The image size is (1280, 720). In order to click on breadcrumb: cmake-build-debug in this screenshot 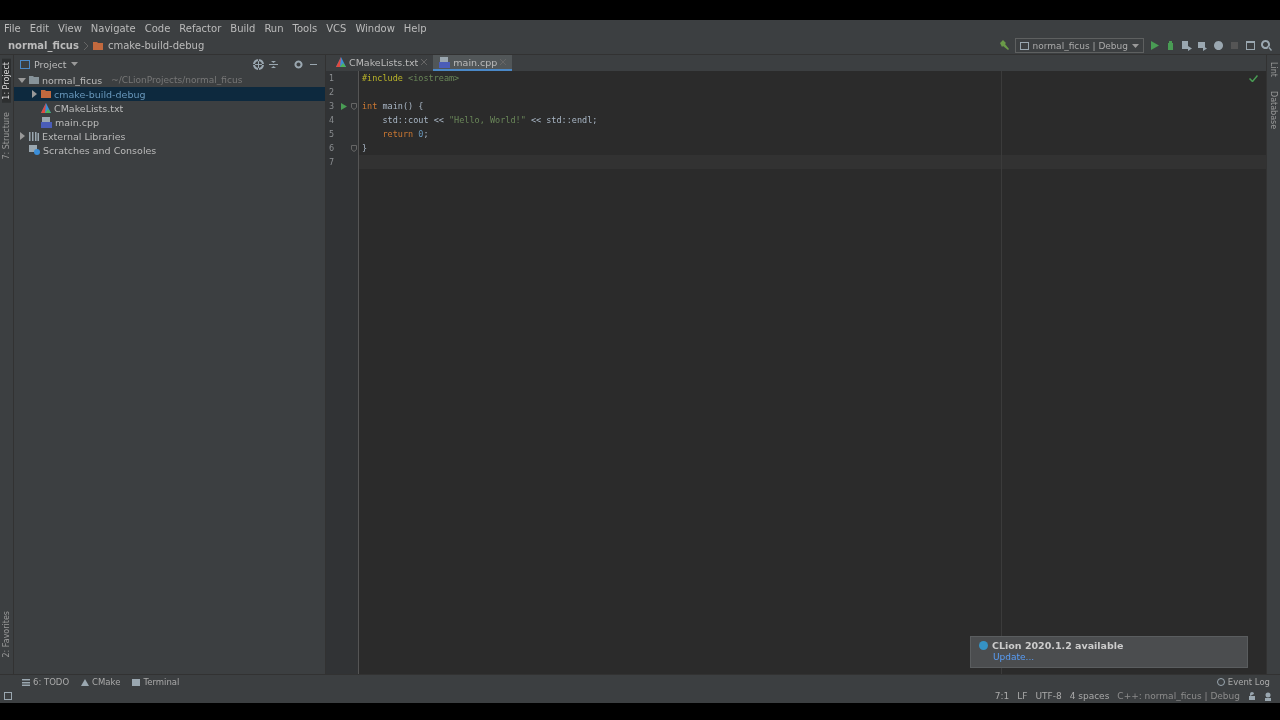, I will do `click(156, 45)`.